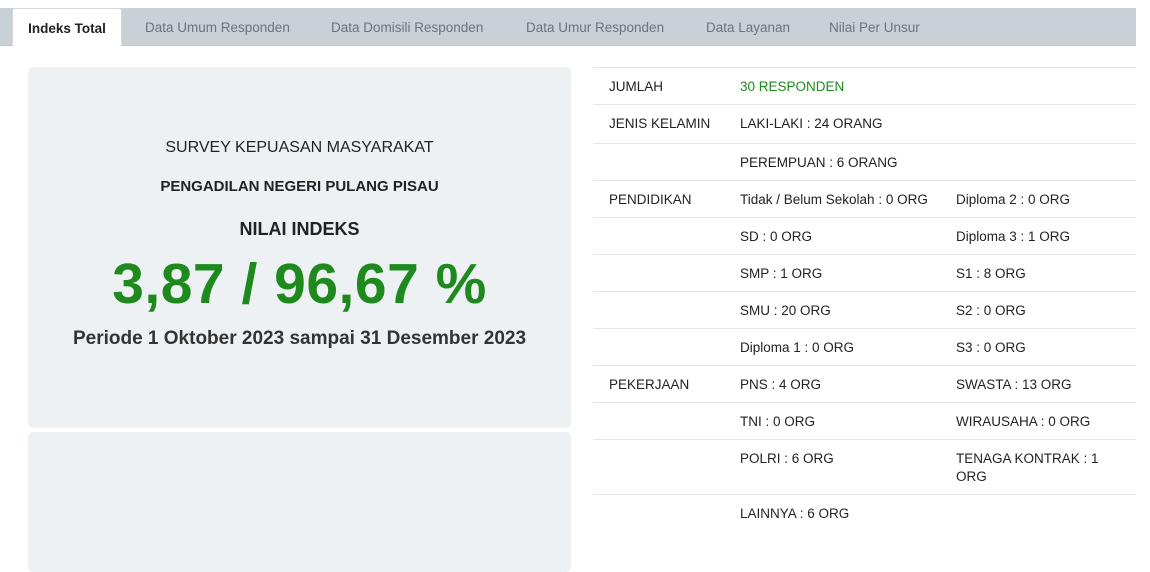 This screenshot has width=1150, height=572. What do you see at coordinates (299, 502) in the screenshot?
I see `secondary-panel` at bounding box center [299, 502].